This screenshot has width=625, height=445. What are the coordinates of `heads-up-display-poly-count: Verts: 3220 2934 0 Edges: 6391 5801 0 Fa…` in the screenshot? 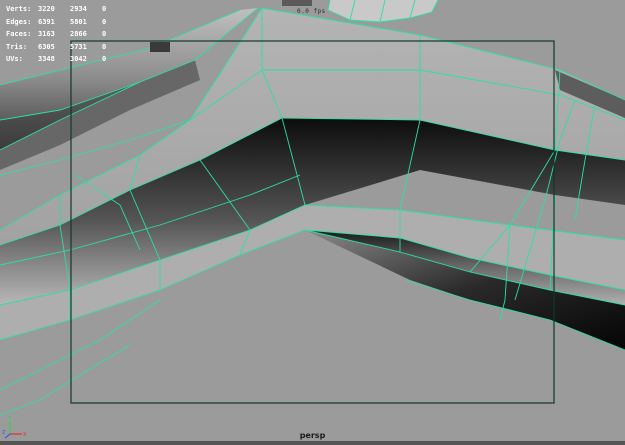 It's located at (63, 34).